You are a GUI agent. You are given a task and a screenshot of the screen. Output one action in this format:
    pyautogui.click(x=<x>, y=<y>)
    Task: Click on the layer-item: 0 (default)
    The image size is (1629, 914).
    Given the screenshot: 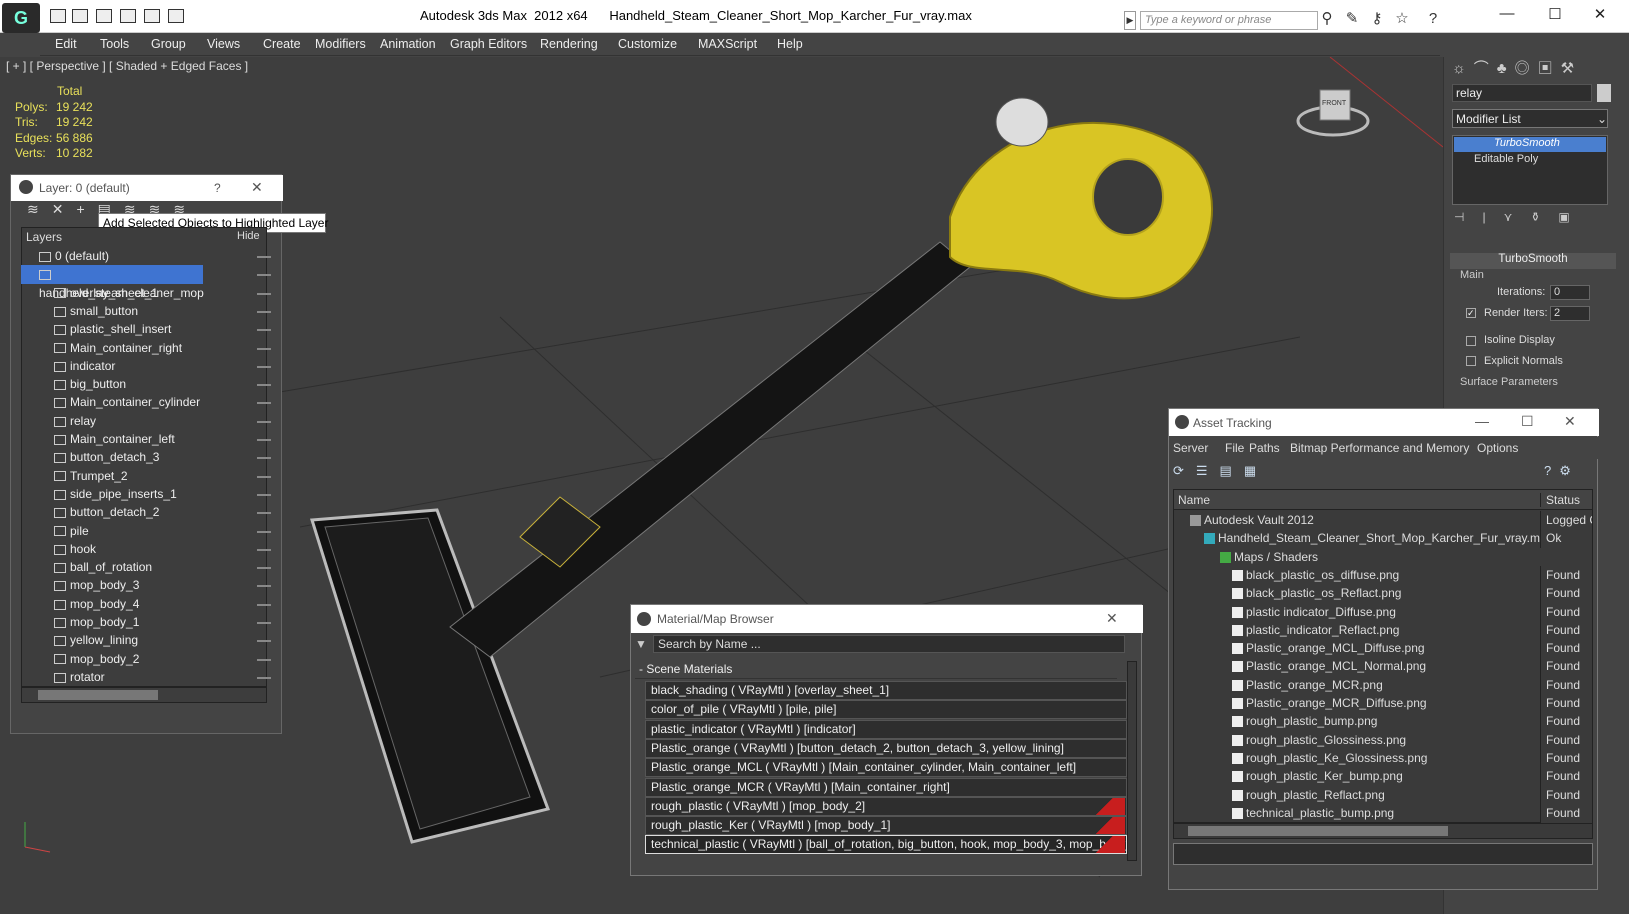 What is the action you would take?
    pyautogui.click(x=144, y=256)
    